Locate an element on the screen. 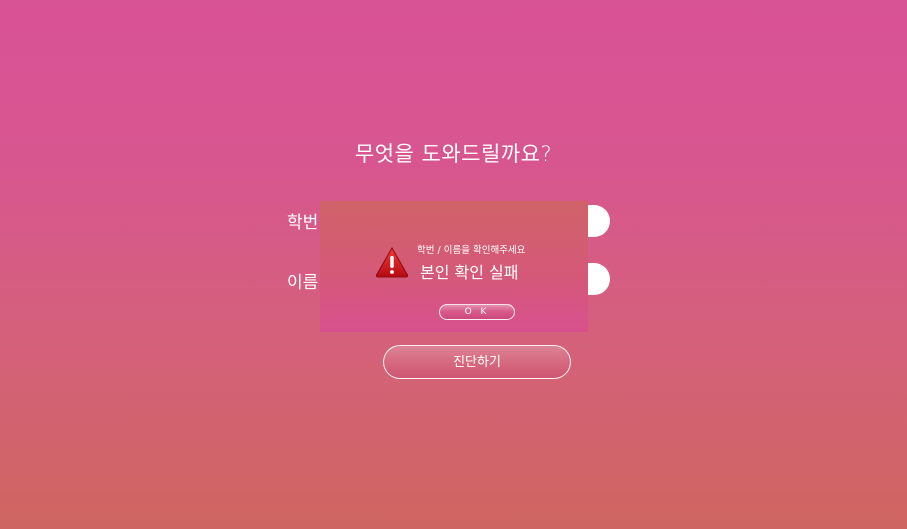  page-title: 무엇을 도와드릴까요? is located at coordinates (453, 154).